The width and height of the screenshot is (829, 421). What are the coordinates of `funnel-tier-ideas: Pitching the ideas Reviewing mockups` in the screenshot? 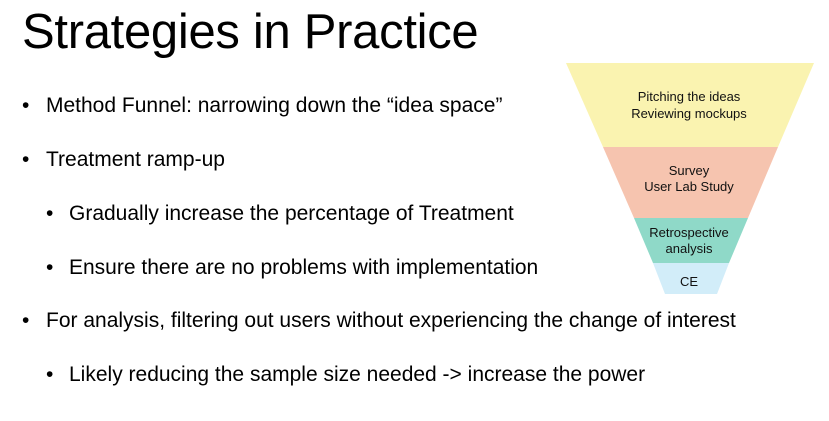 It's located at (690, 105).